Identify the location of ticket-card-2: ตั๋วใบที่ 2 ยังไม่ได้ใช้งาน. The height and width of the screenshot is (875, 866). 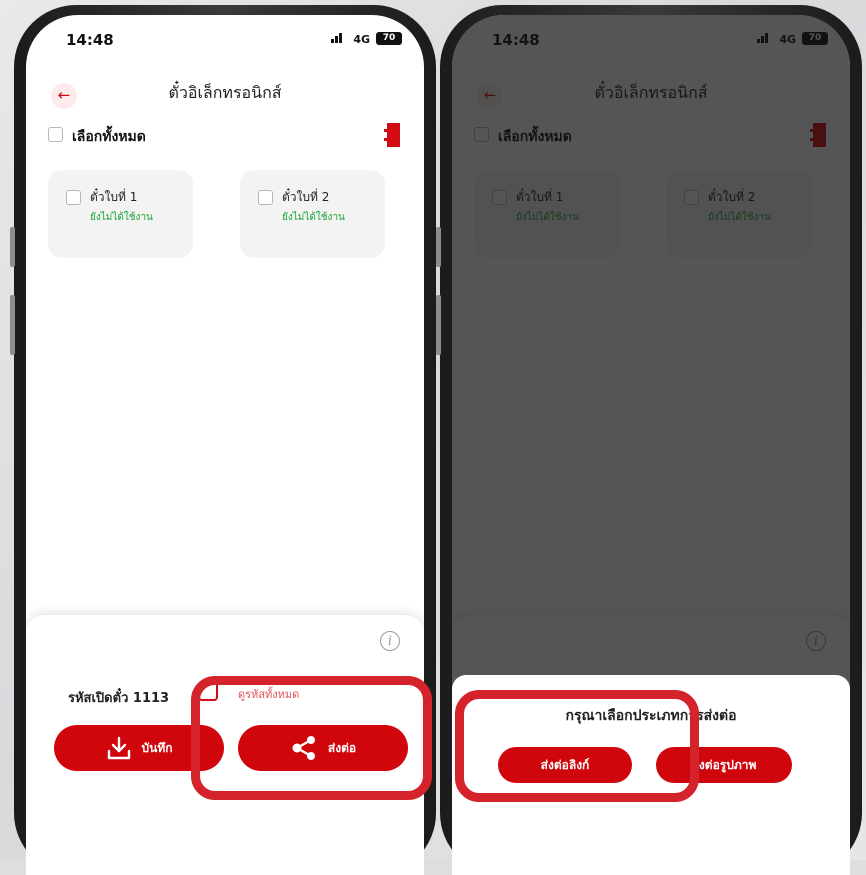
(312, 214).